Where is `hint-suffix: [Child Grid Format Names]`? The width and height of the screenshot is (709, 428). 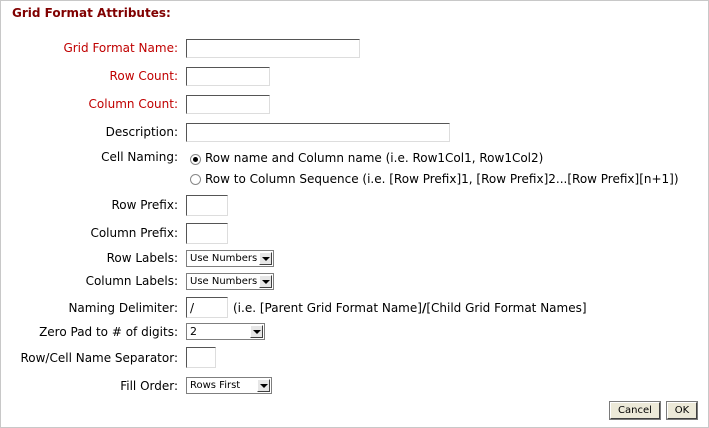 hint-suffix: [Child Grid Format Names] is located at coordinates (506, 308).